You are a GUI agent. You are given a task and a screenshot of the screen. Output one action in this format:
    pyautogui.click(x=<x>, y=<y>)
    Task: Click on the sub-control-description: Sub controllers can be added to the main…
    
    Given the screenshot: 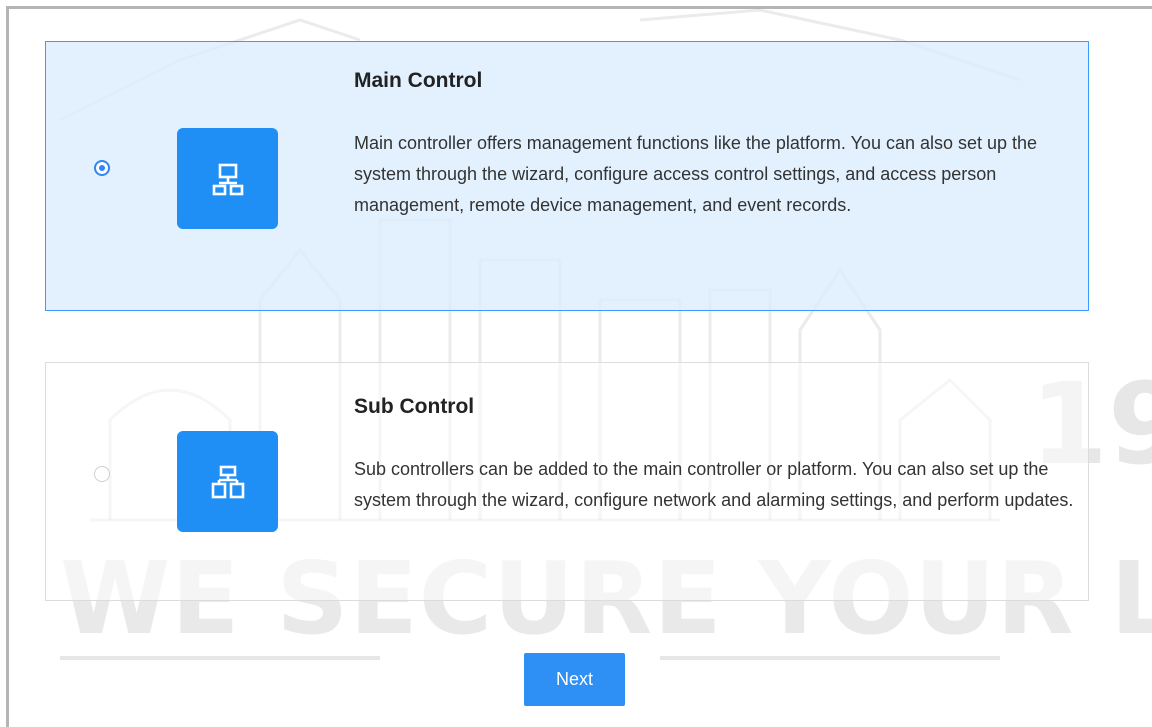 What is the action you would take?
    pyautogui.click(x=714, y=484)
    